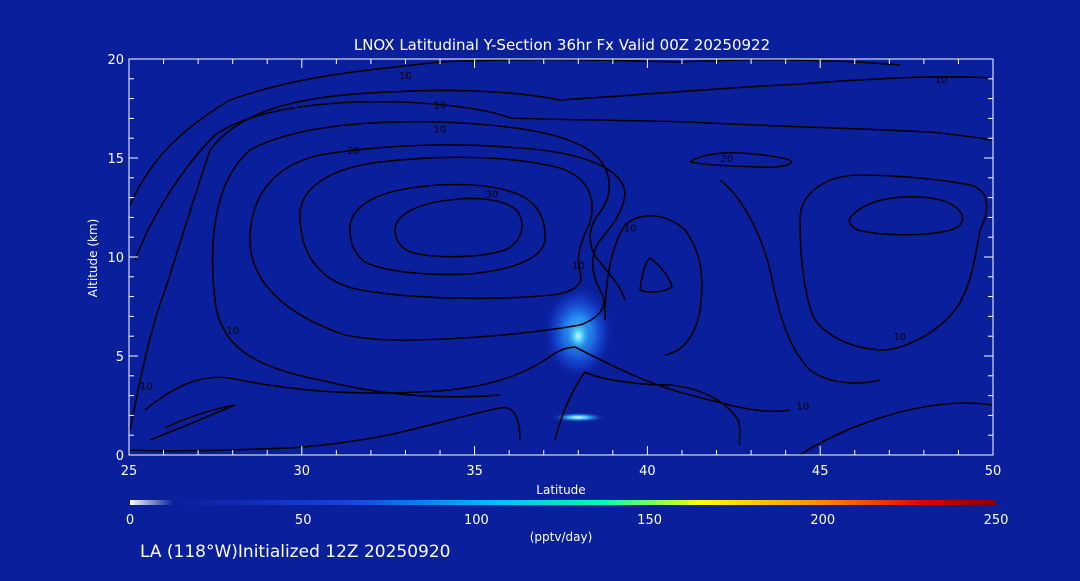 Image resolution: width=1080 pixels, height=581 pixels. Describe the element at coordinates (822, 520) in the screenshot. I see `colorbar-tick-label: 200` at that location.